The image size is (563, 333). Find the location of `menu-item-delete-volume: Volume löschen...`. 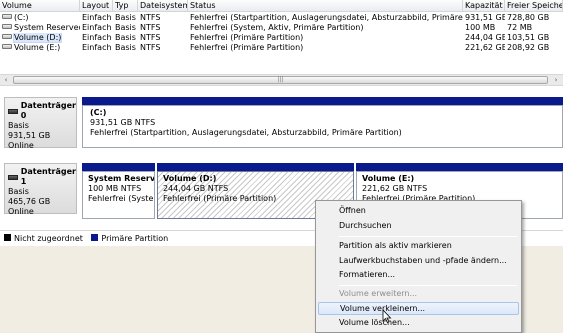

menu-item-delete-volume: Volume löschen... is located at coordinates (418, 322).